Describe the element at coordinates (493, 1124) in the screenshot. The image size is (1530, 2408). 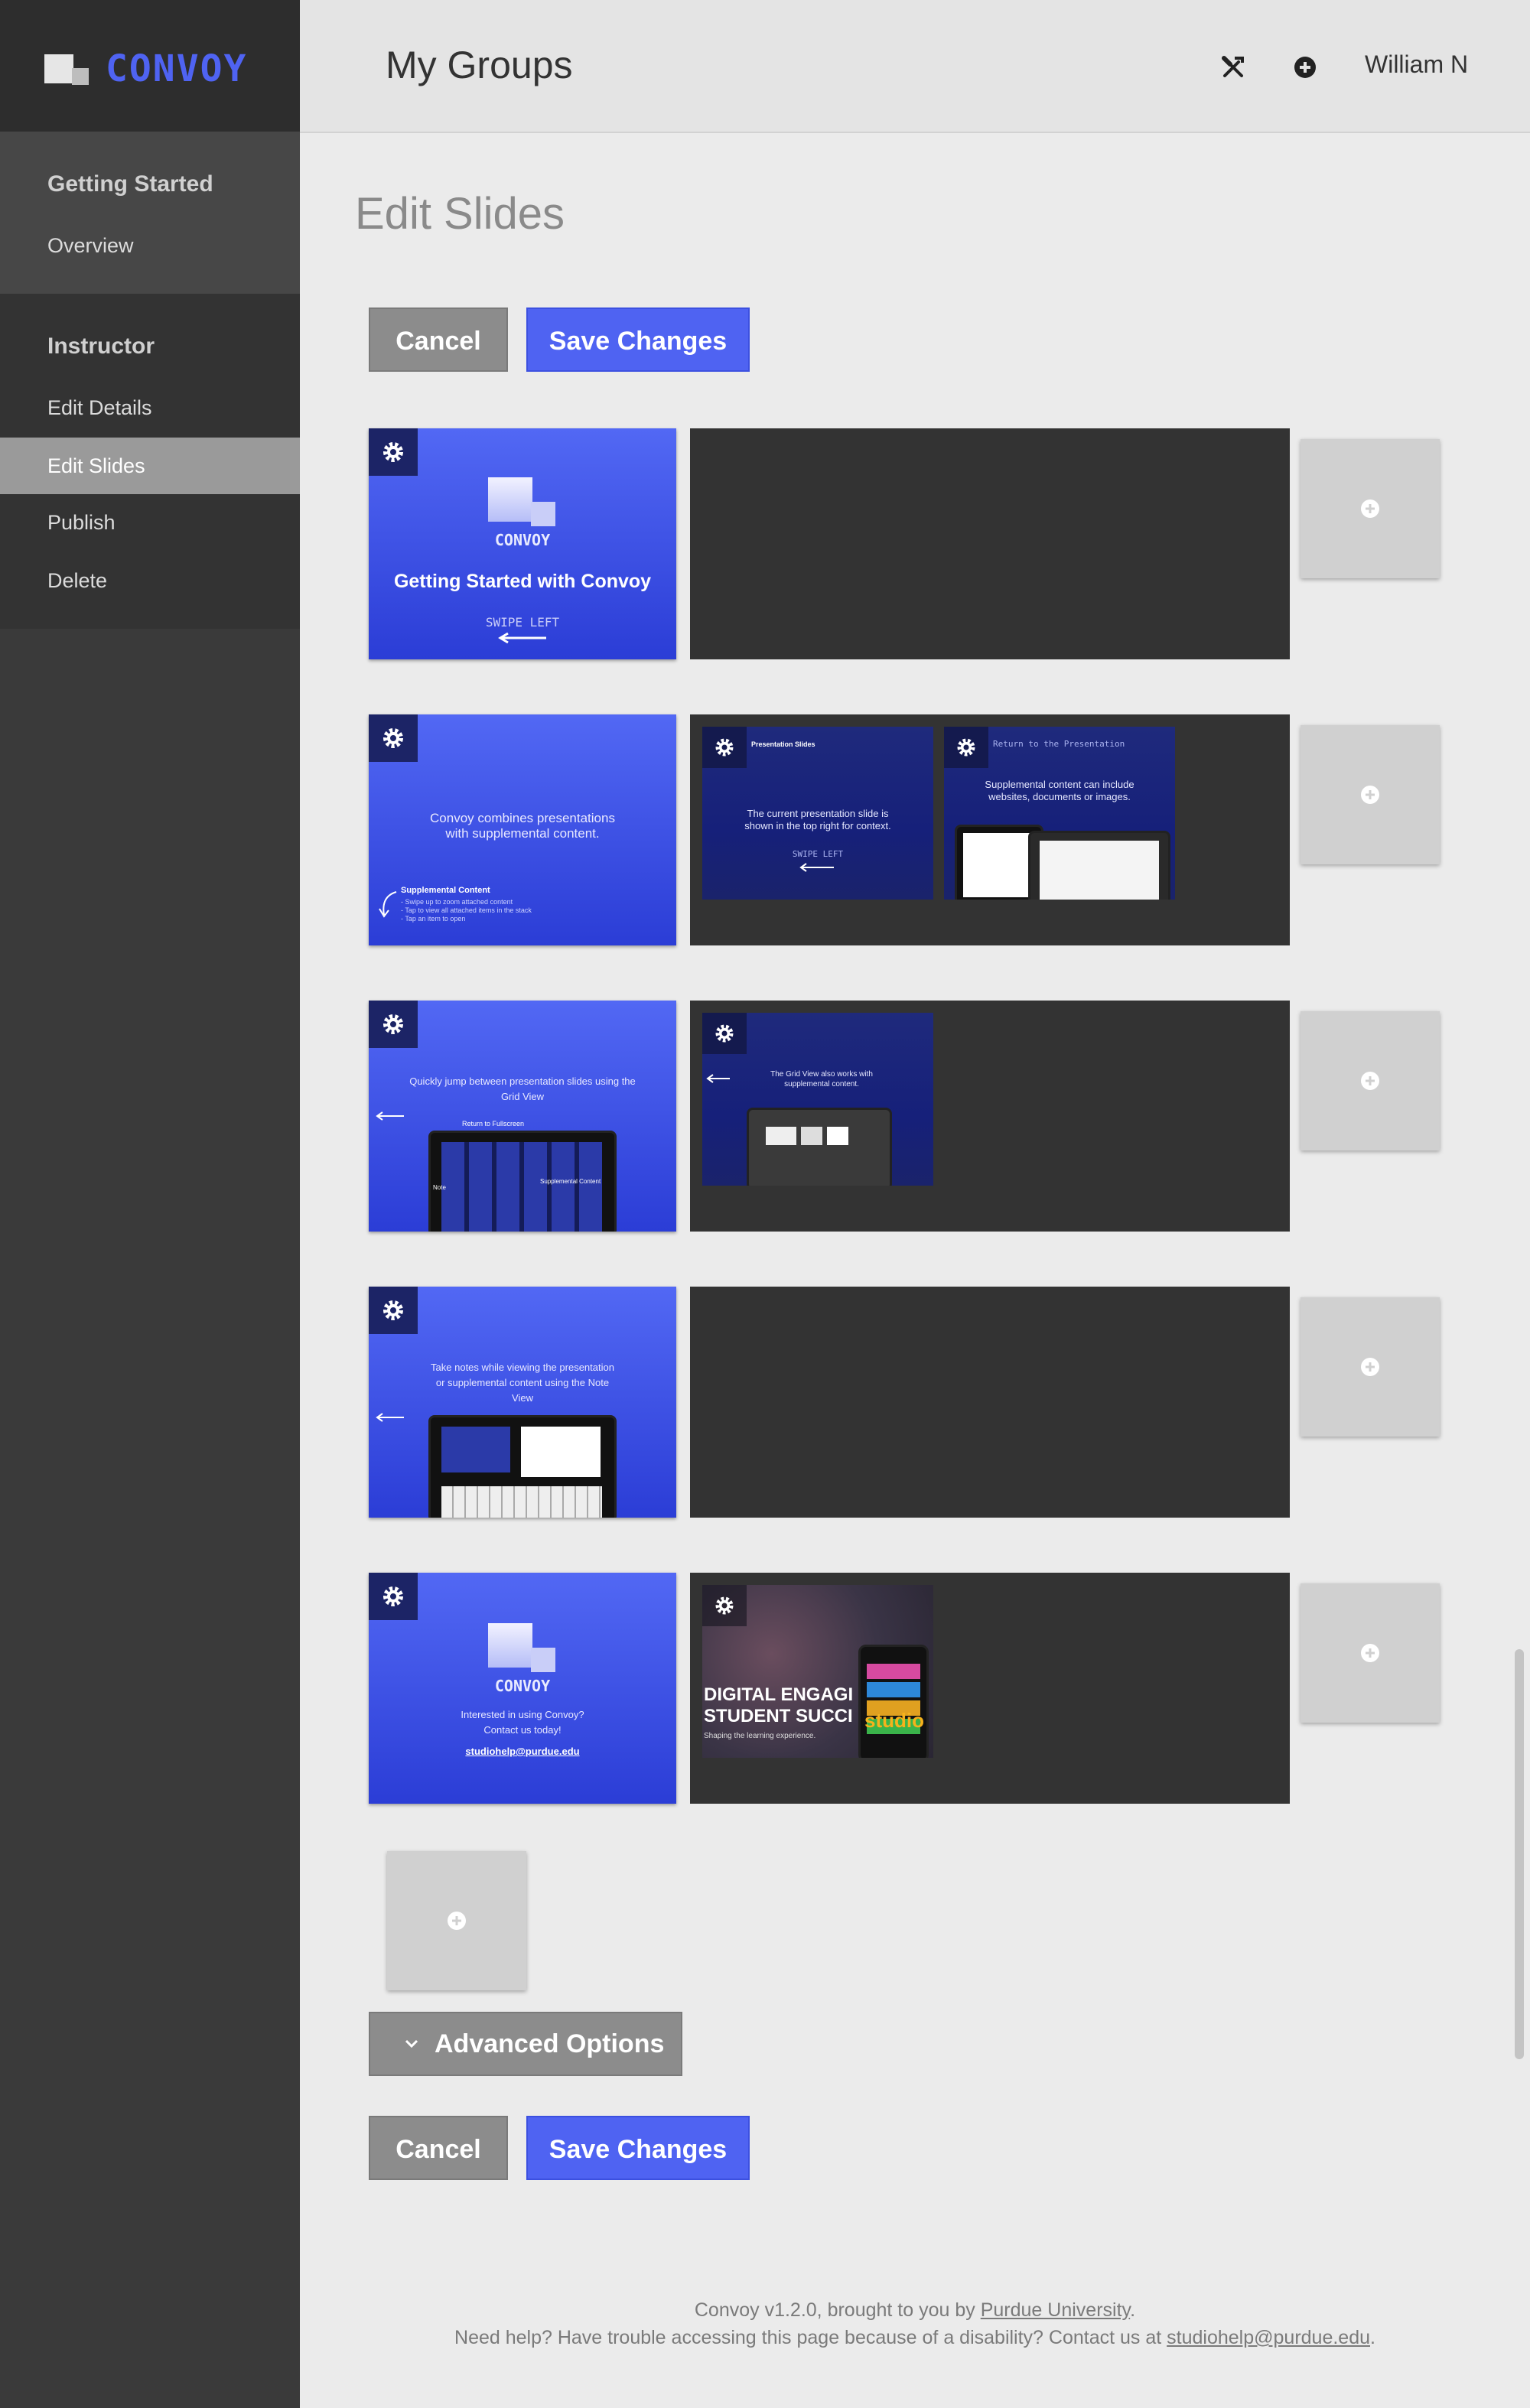
I see `slide-label: Return to Fullscreen` at that location.